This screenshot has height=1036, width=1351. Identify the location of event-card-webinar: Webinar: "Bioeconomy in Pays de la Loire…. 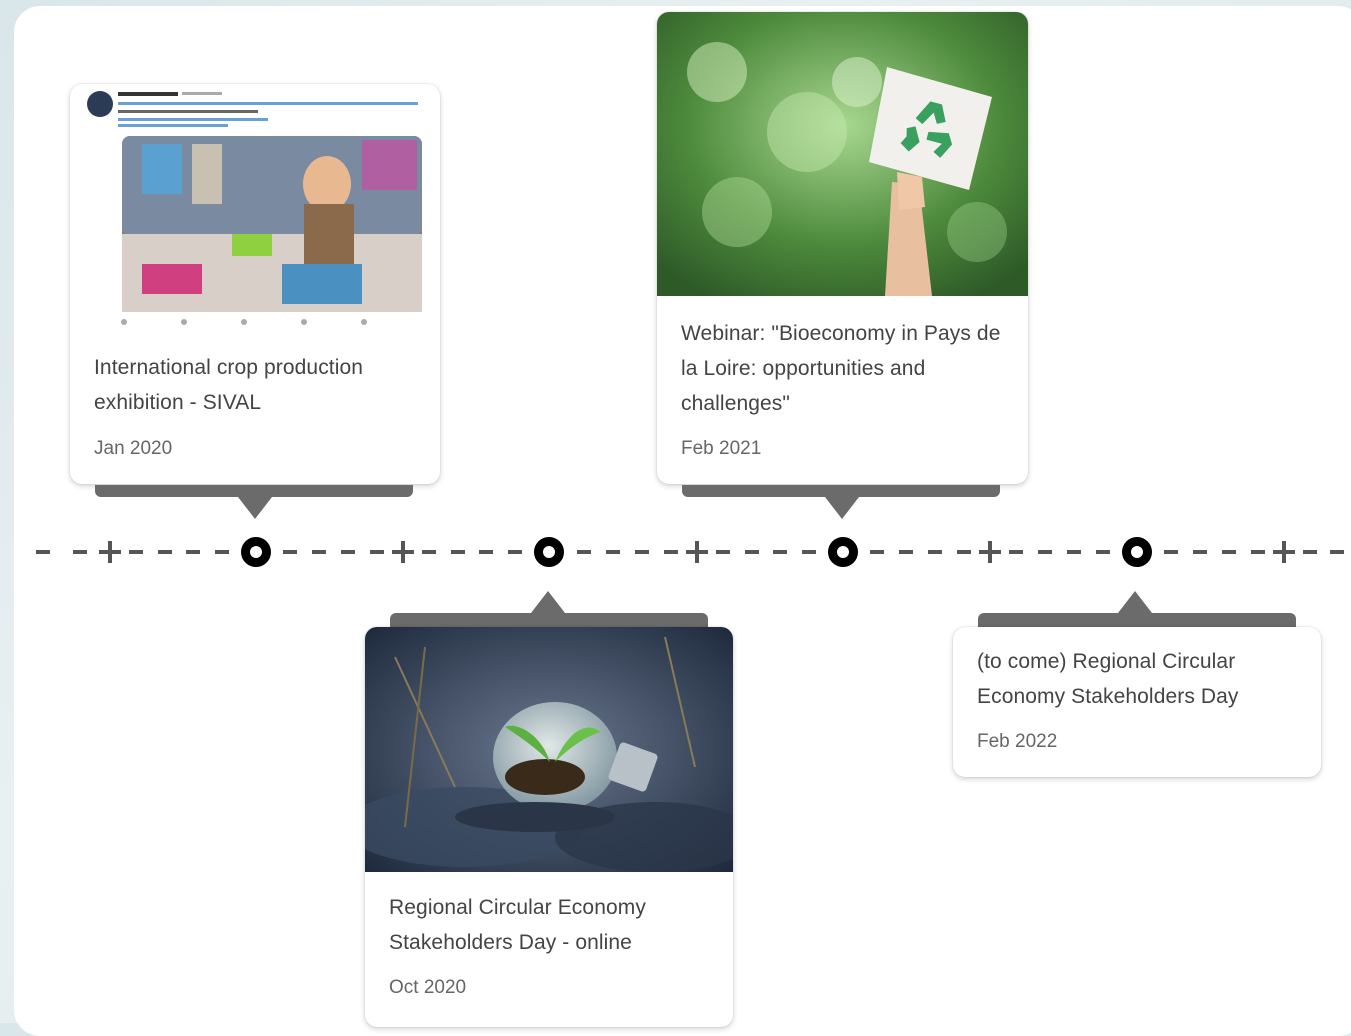
(842, 248).